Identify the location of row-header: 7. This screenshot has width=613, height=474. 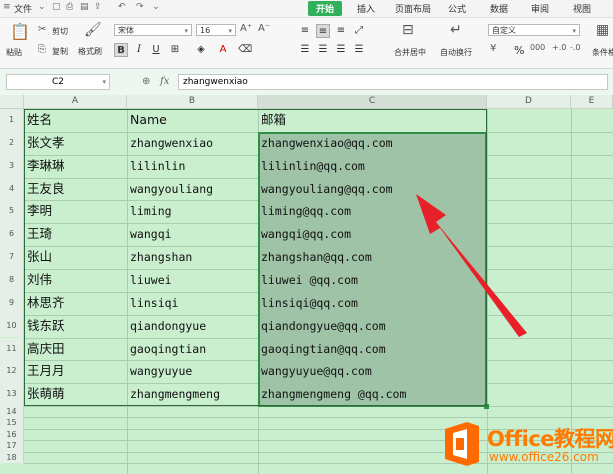
(12, 257).